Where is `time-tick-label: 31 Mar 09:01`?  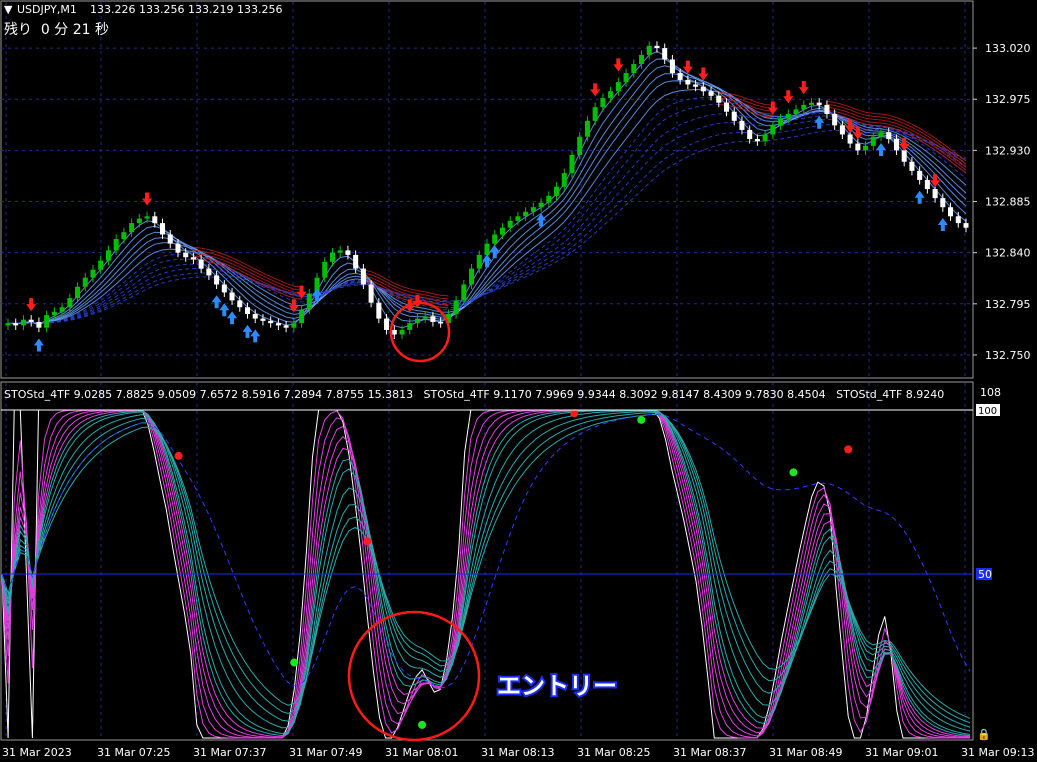
time-tick-label: 31 Mar 09:01 is located at coordinates (901, 752).